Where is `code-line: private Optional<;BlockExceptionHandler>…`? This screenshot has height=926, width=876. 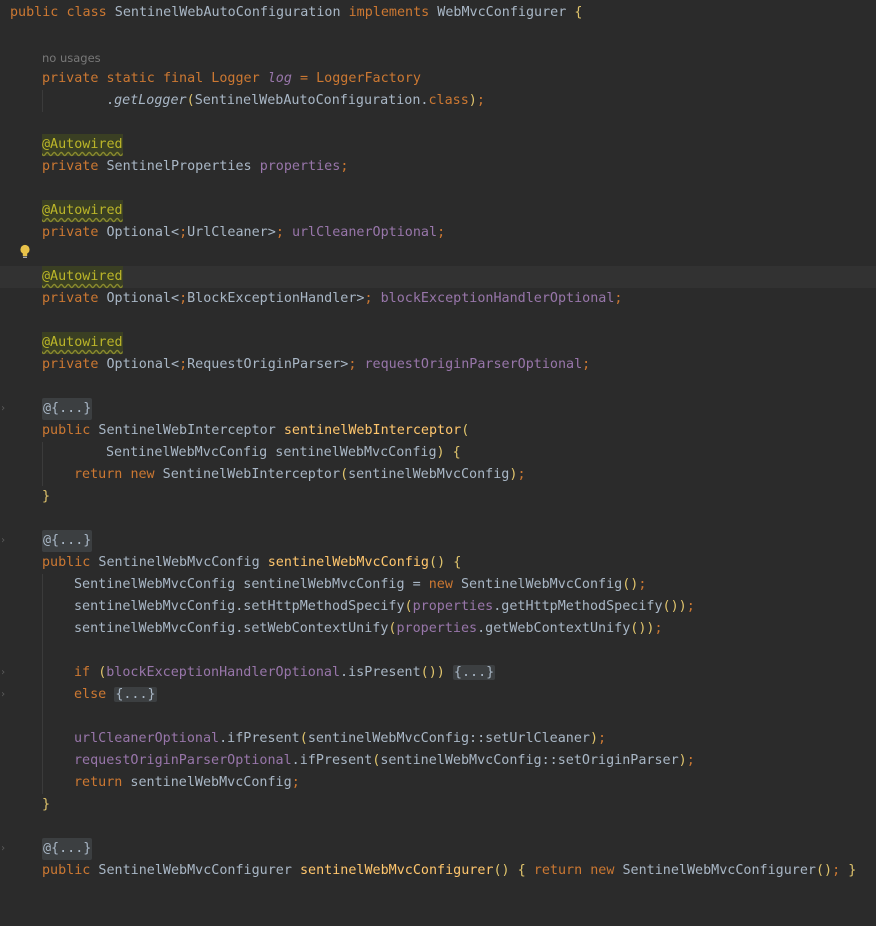
code-line: private Optional<;BlockExceptionHandler>… is located at coordinates (438, 299).